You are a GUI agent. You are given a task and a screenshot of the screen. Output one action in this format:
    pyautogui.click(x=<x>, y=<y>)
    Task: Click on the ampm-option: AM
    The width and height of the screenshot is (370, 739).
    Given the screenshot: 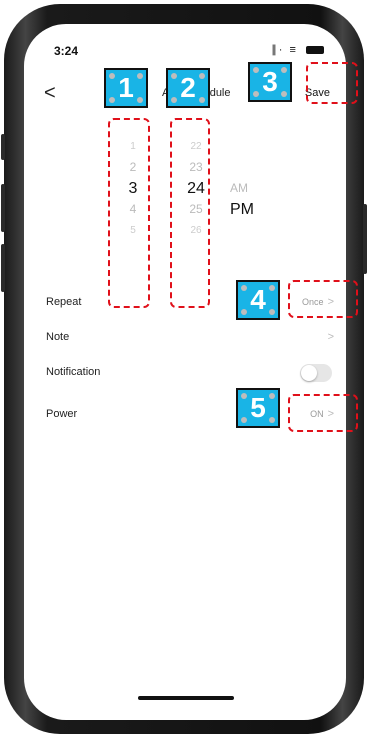 What is the action you would take?
    pyautogui.click(x=245, y=188)
    